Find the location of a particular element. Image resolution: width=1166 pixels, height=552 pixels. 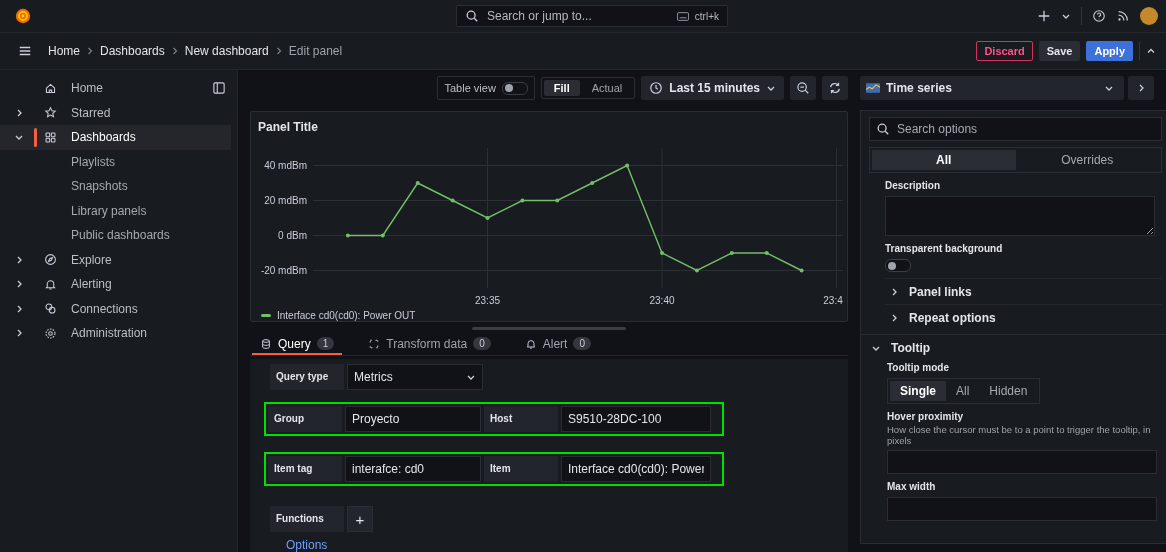

field-label: Query type is located at coordinates (307, 377).